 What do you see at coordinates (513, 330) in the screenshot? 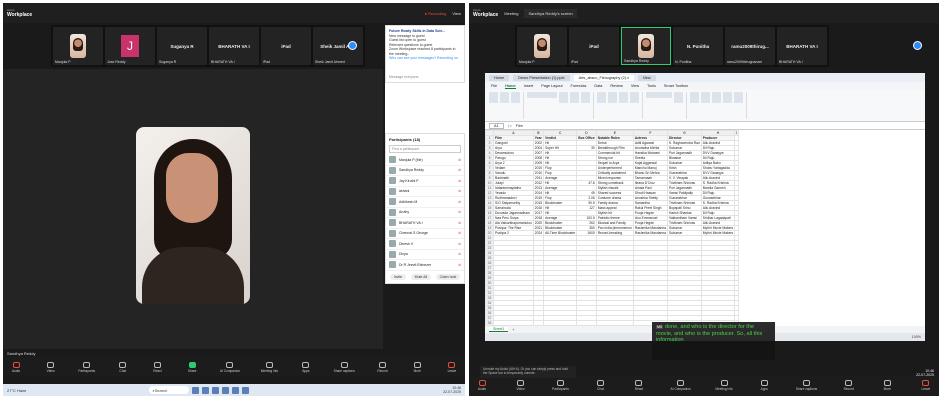
I see `add-sheet-icon: +` at bounding box center [513, 330].